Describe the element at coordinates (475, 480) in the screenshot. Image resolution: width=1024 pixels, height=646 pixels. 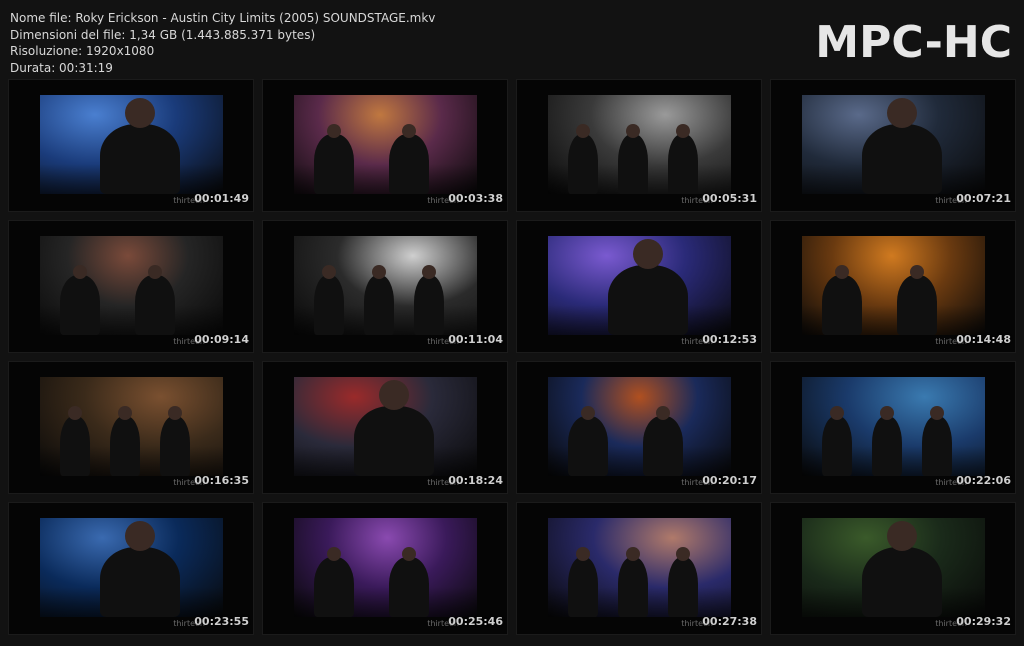
I see `timestamp: 00:18:24` at that location.